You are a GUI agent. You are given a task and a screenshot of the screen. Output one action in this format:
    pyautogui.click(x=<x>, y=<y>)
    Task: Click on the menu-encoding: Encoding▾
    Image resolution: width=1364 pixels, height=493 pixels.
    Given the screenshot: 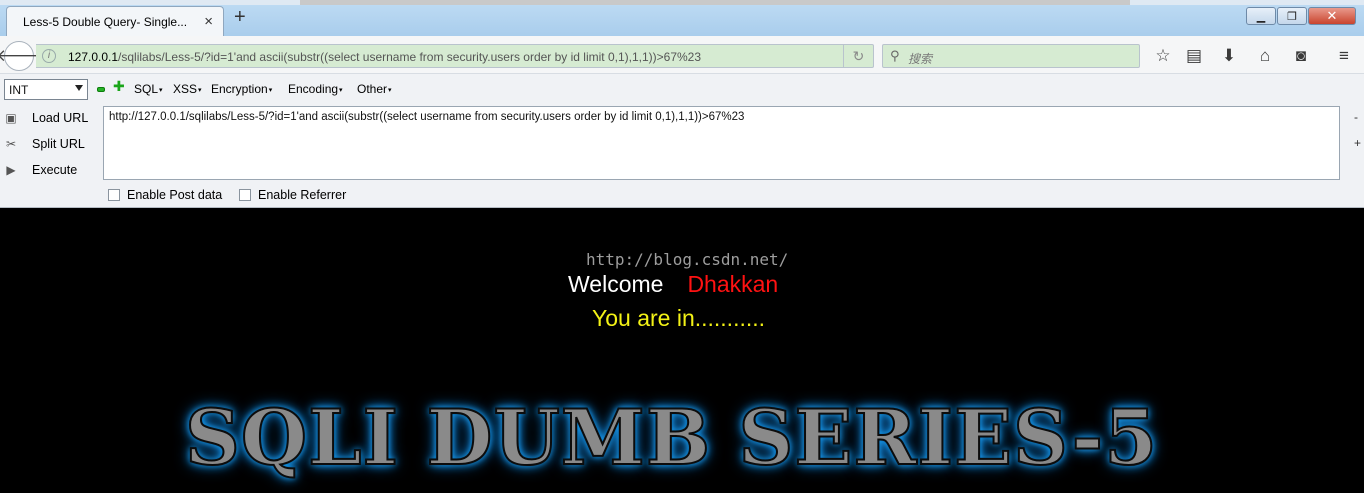 What is the action you would take?
    pyautogui.click(x=315, y=89)
    